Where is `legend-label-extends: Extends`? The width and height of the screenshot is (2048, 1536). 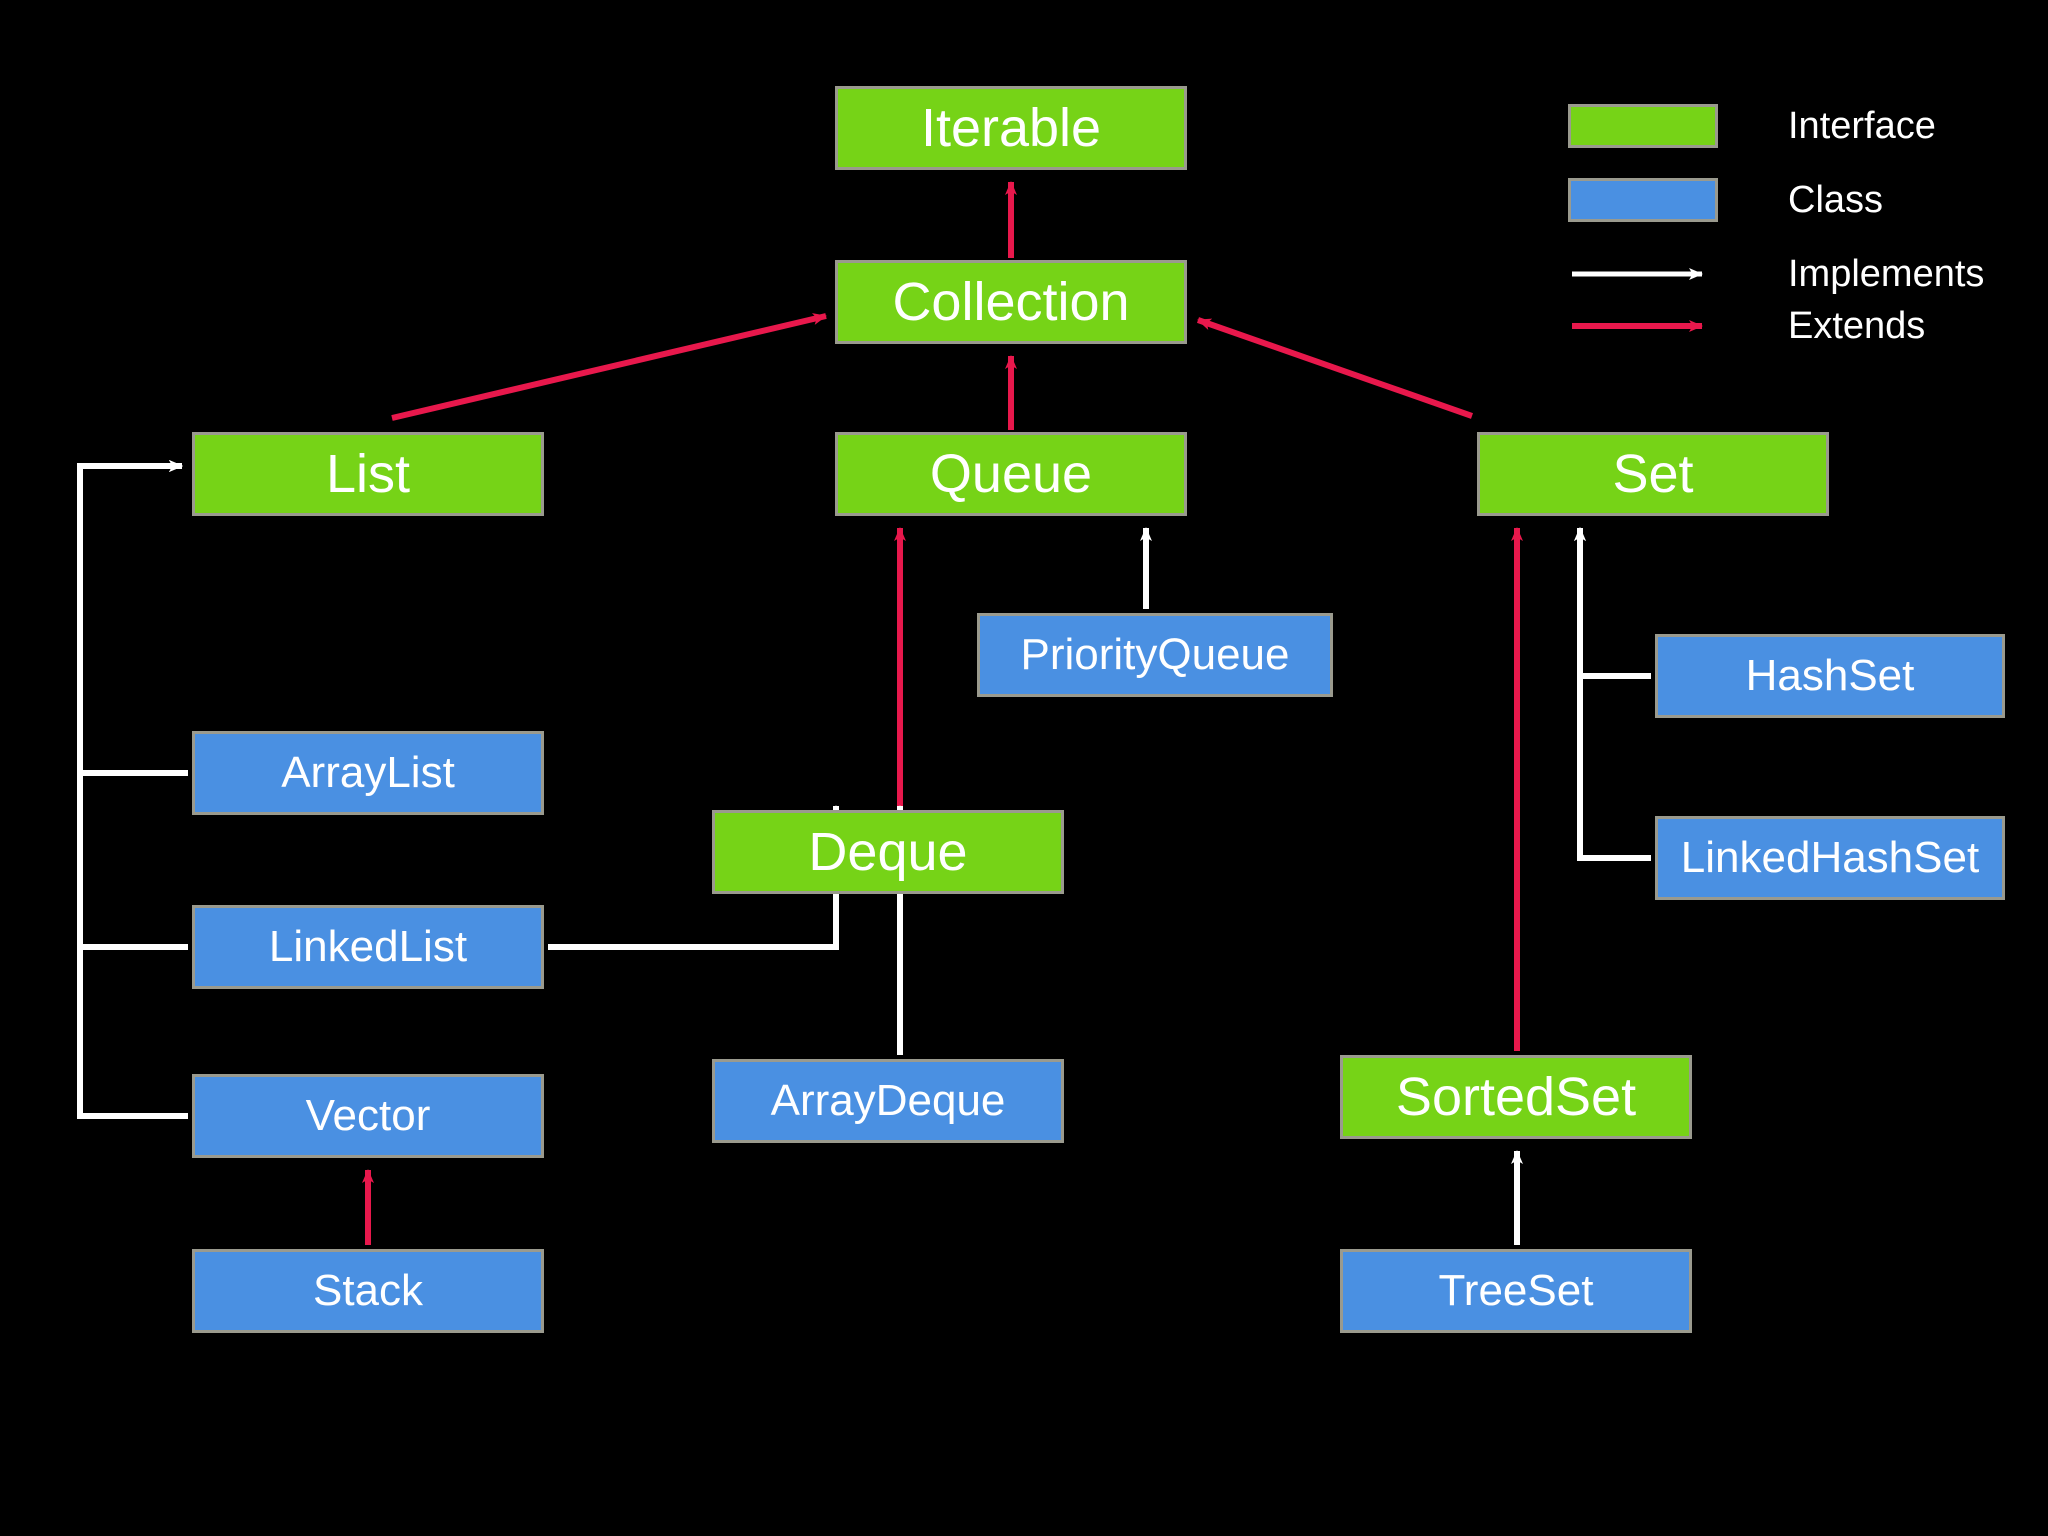
legend-label-extends: Extends is located at coordinates (1857, 326).